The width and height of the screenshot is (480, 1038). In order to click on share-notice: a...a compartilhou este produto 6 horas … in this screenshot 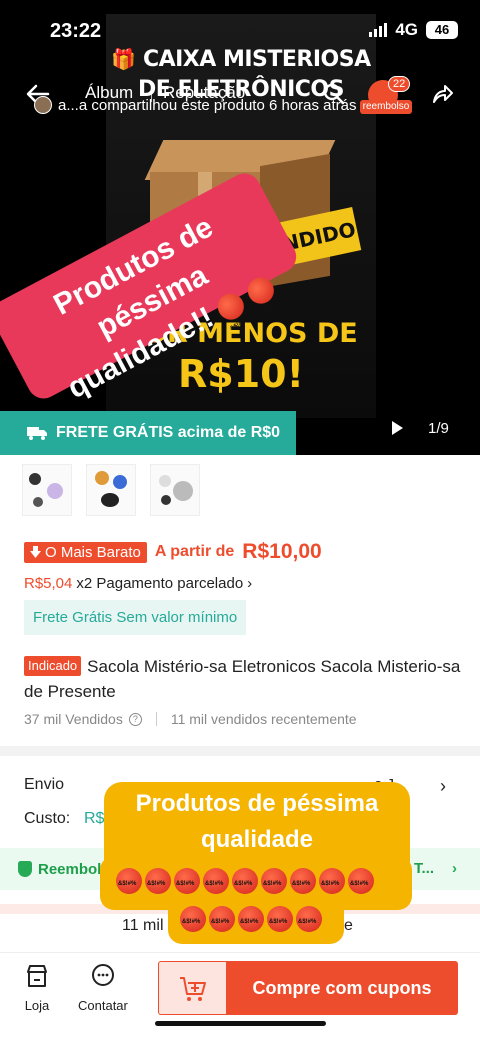, I will do `click(195, 105)`.